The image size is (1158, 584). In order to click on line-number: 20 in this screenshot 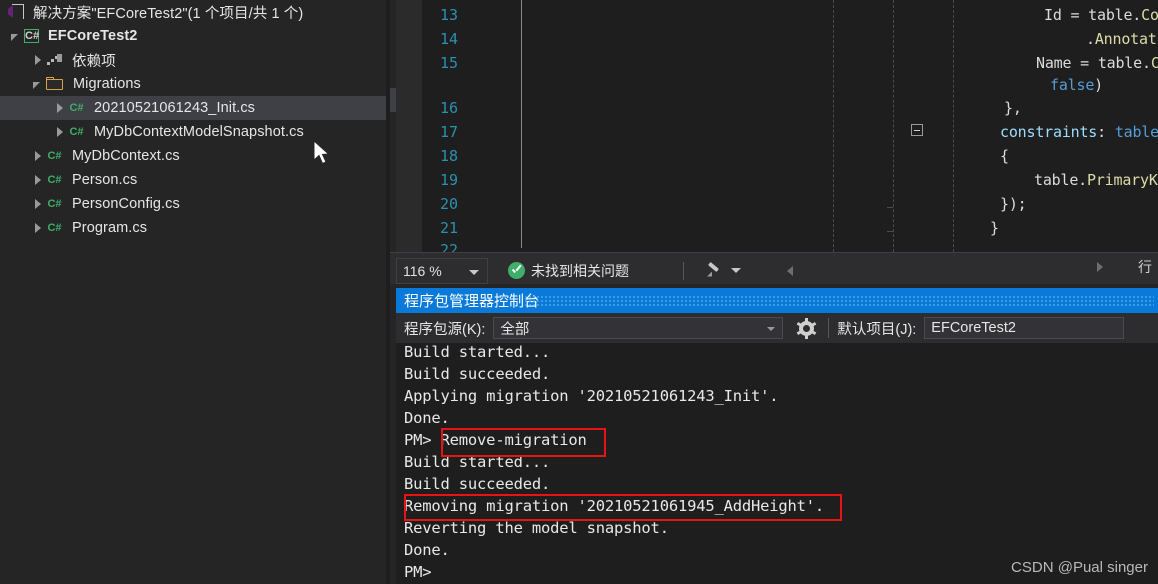, I will do `click(448, 204)`.